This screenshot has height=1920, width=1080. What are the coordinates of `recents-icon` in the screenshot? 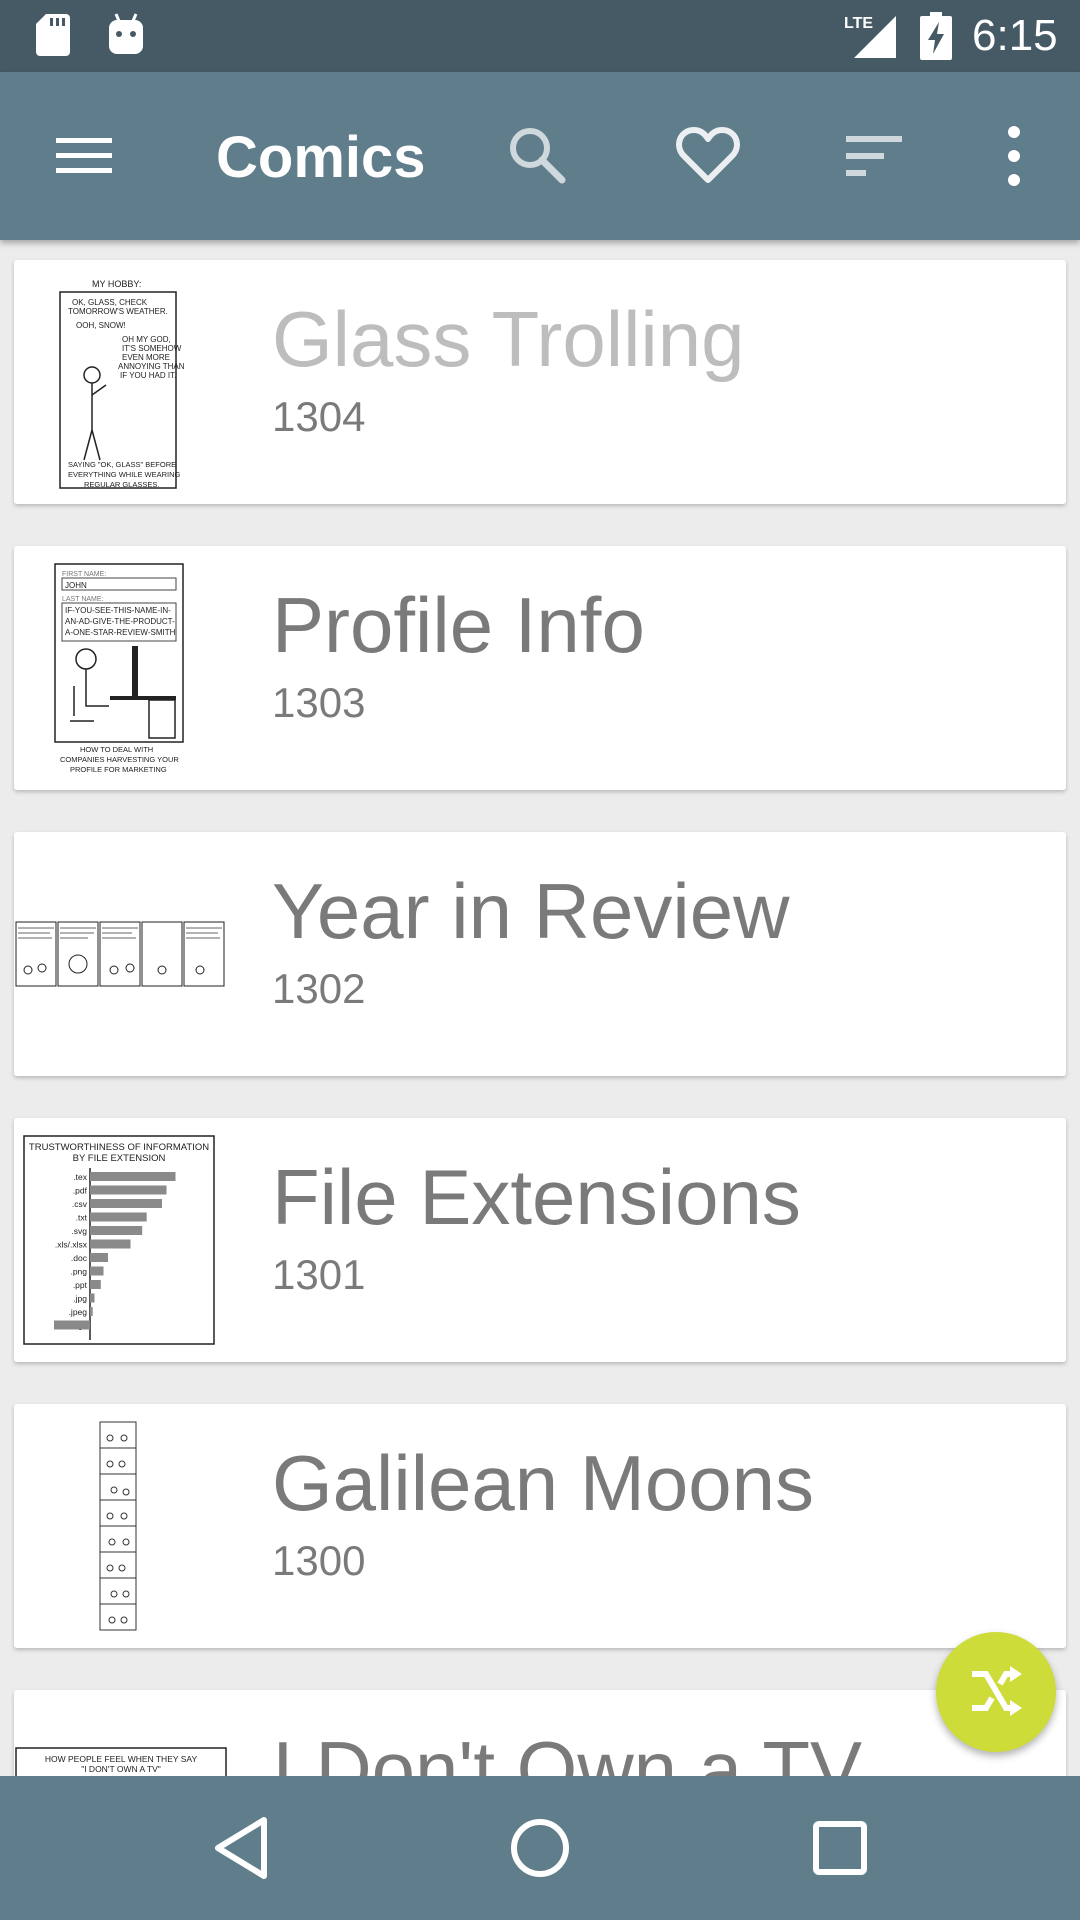 It's located at (840, 1848).